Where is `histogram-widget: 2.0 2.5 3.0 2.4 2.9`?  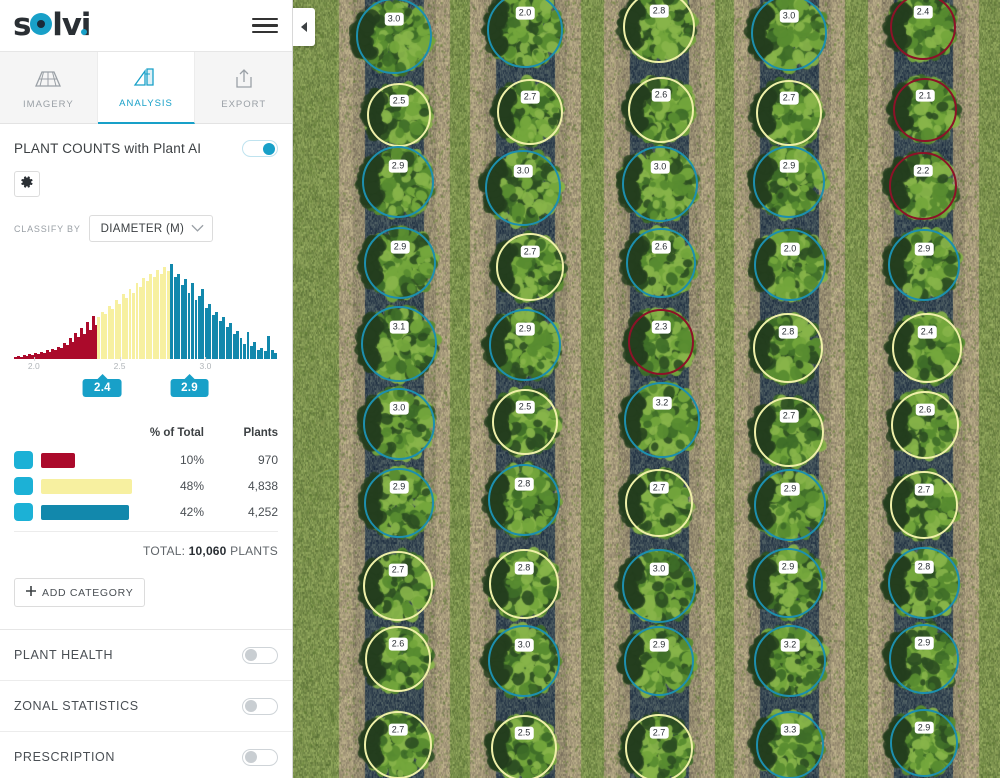
histogram-widget: 2.0 2.5 3.0 2.4 2.9 is located at coordinates (146, 334).